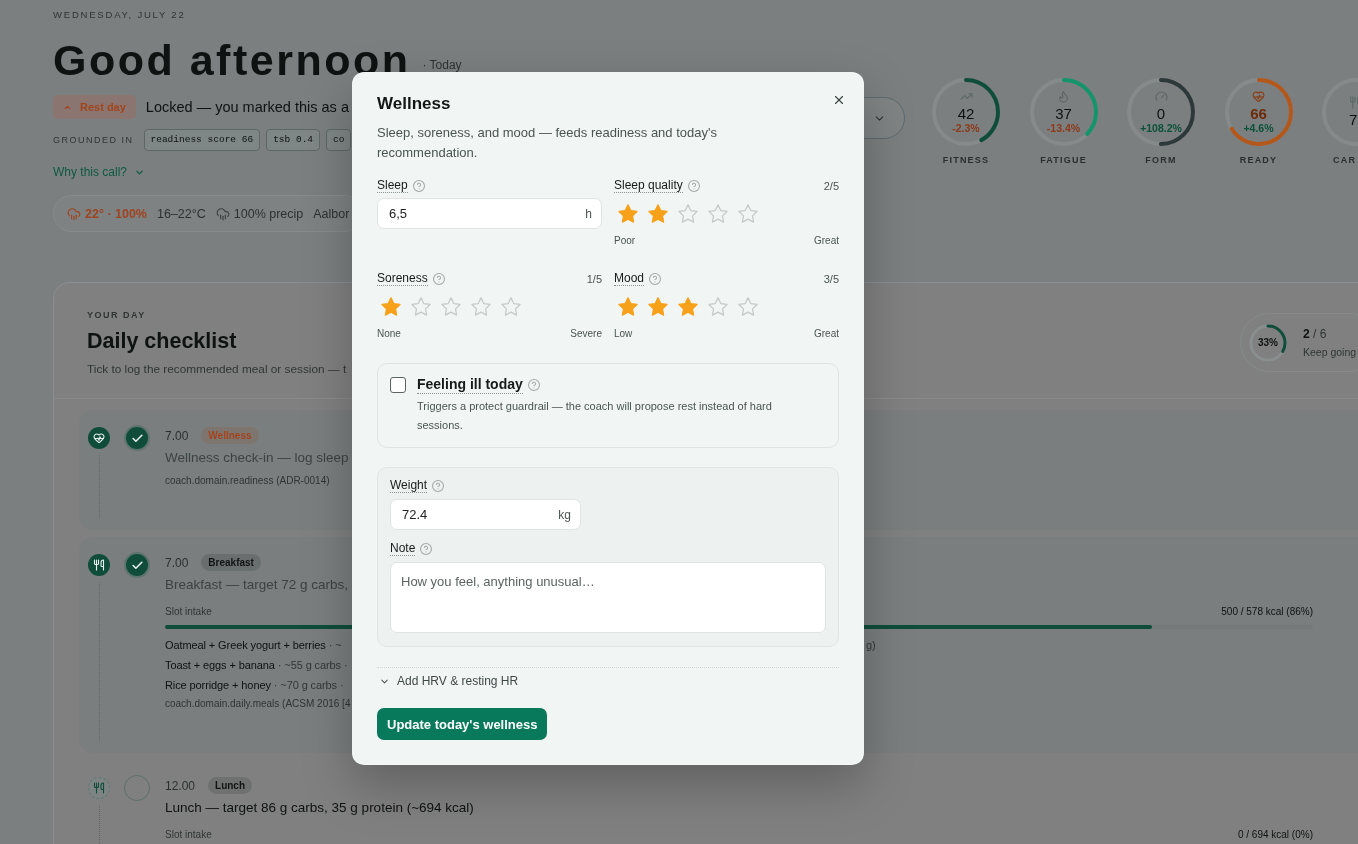 The height and width of the screenshot is (844, 1358). Describe the element at coordinates (595, 416) in the screenshot. I see `illness-description: Triggers a protect guardrail — the coach will propose rest instead of hard sessions.` at that location.